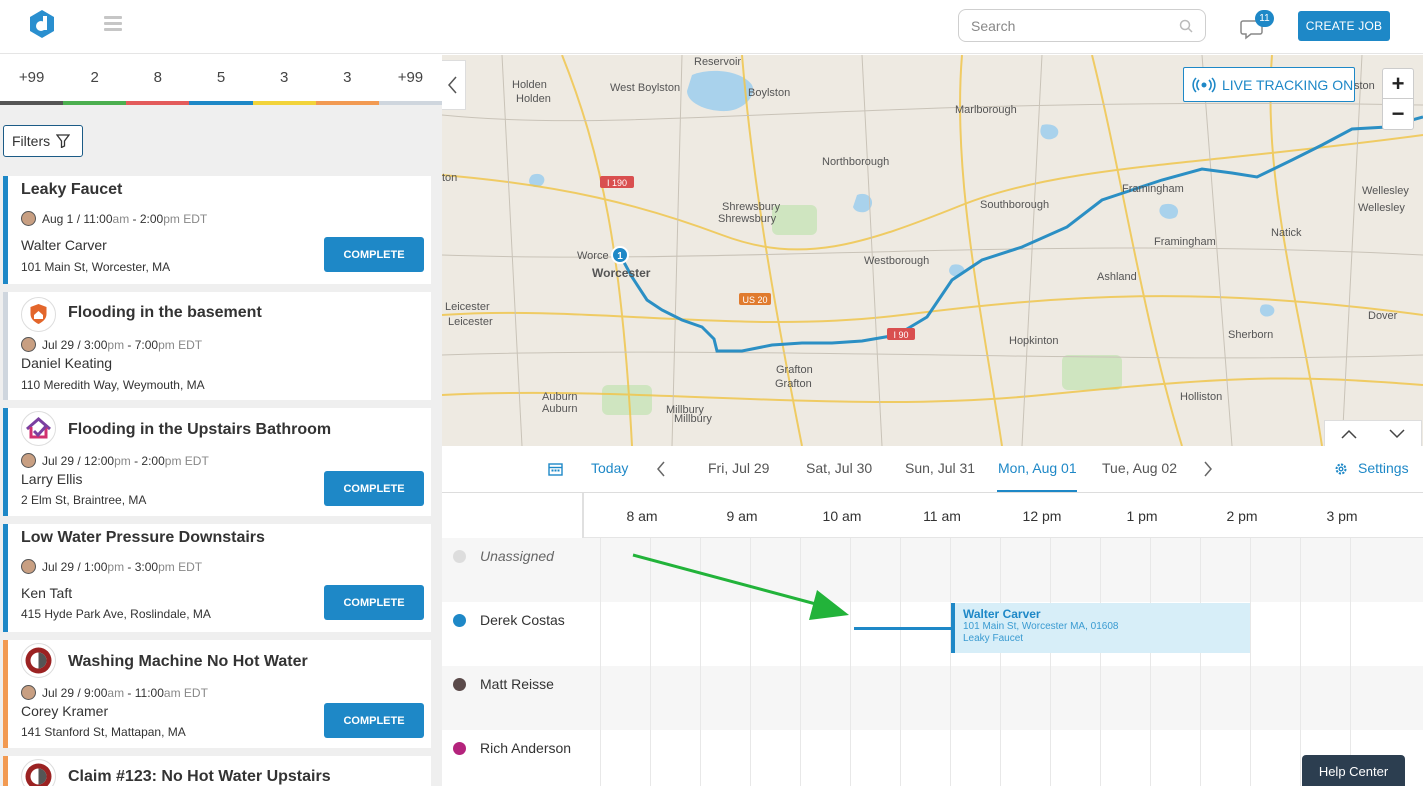 The height and width of the screenshot is (789, 1423). I want to click on town-label: ston, so click(1364, 86).